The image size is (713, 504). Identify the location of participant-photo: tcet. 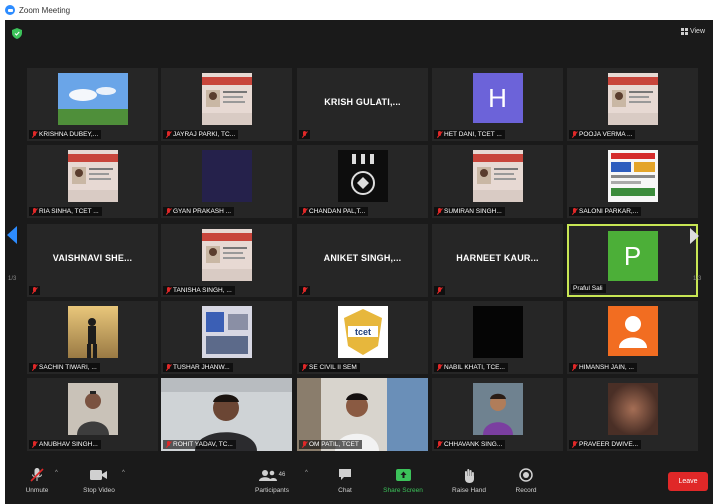
(362, 332).